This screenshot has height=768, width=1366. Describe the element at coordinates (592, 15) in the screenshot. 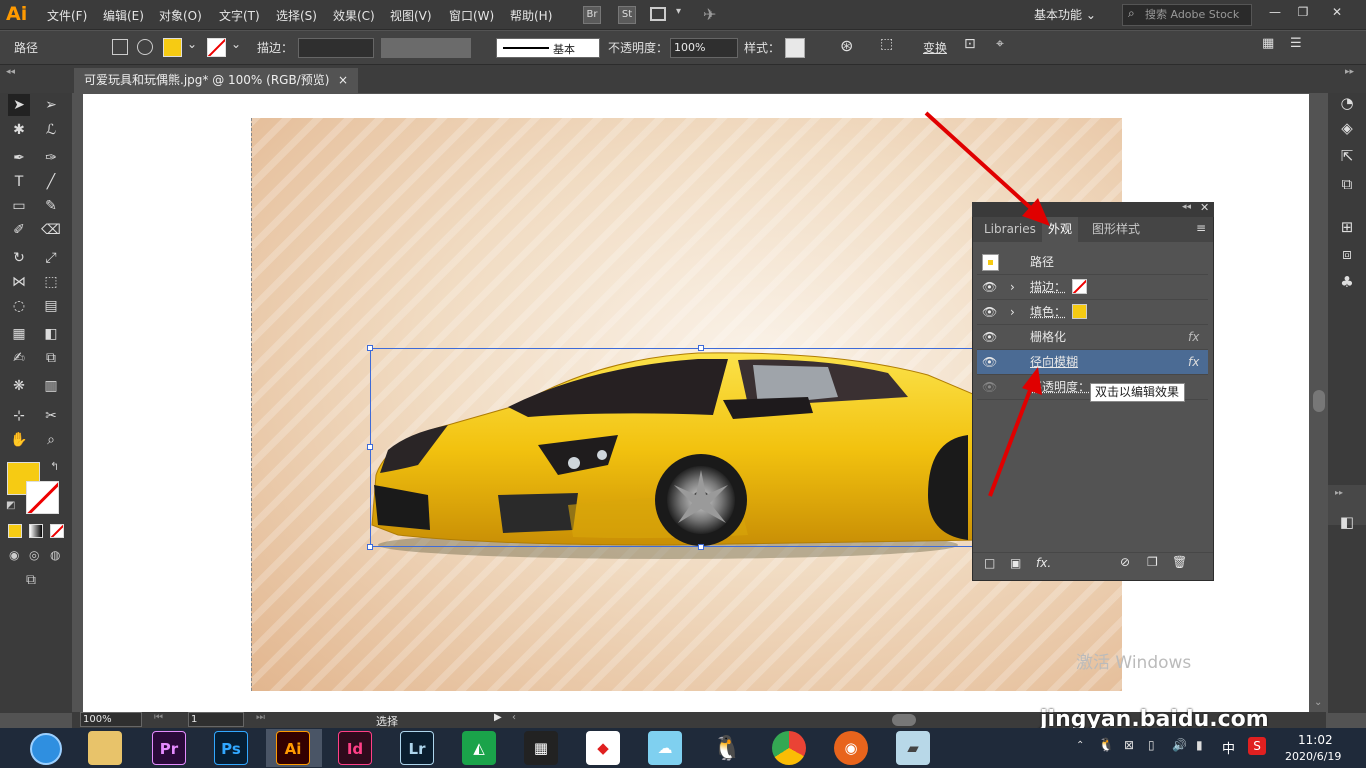

I see `bridge-button: Br` at that location.